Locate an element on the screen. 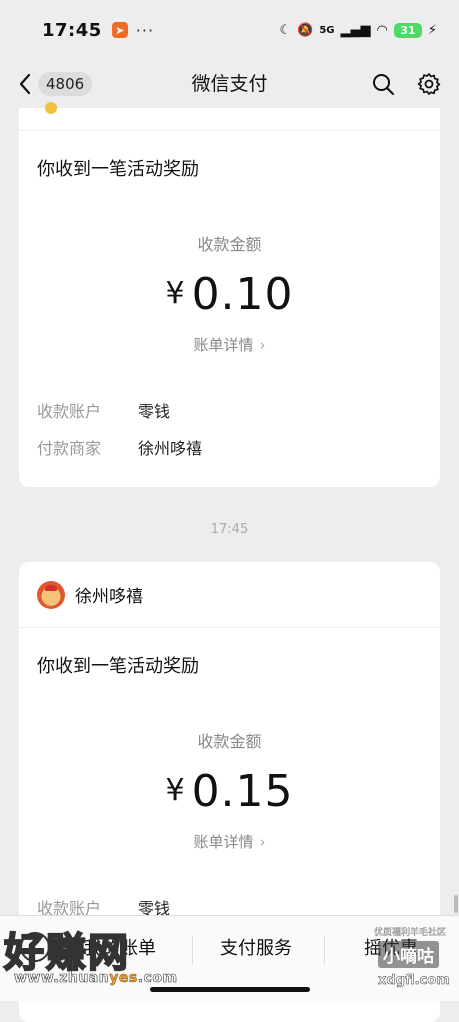  battery-indicator: 31 is located at coordinates (407, 30).